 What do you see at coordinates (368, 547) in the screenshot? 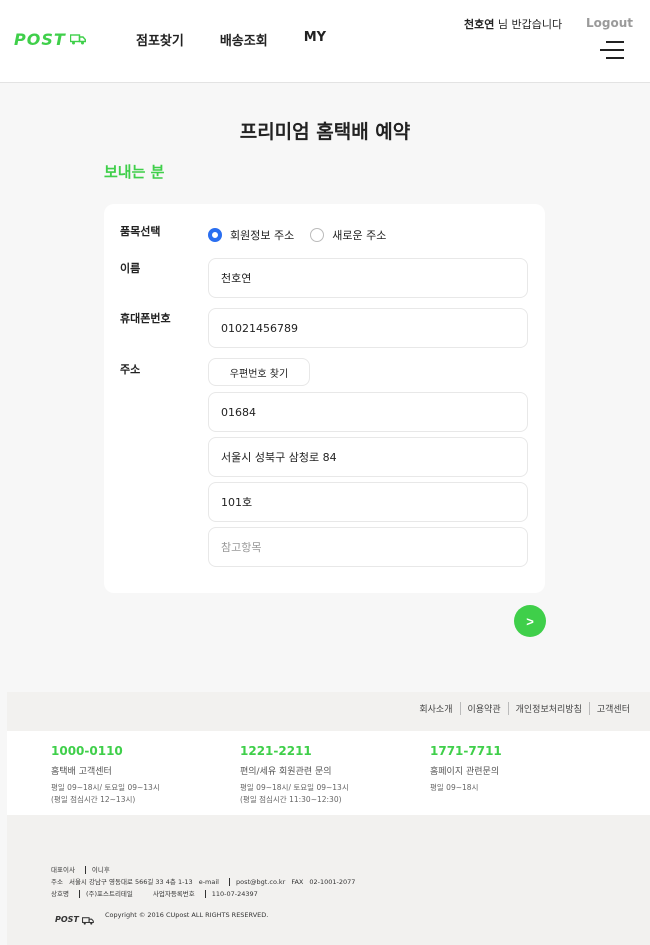
I see `reference-input` at bounding box center [368, 547].